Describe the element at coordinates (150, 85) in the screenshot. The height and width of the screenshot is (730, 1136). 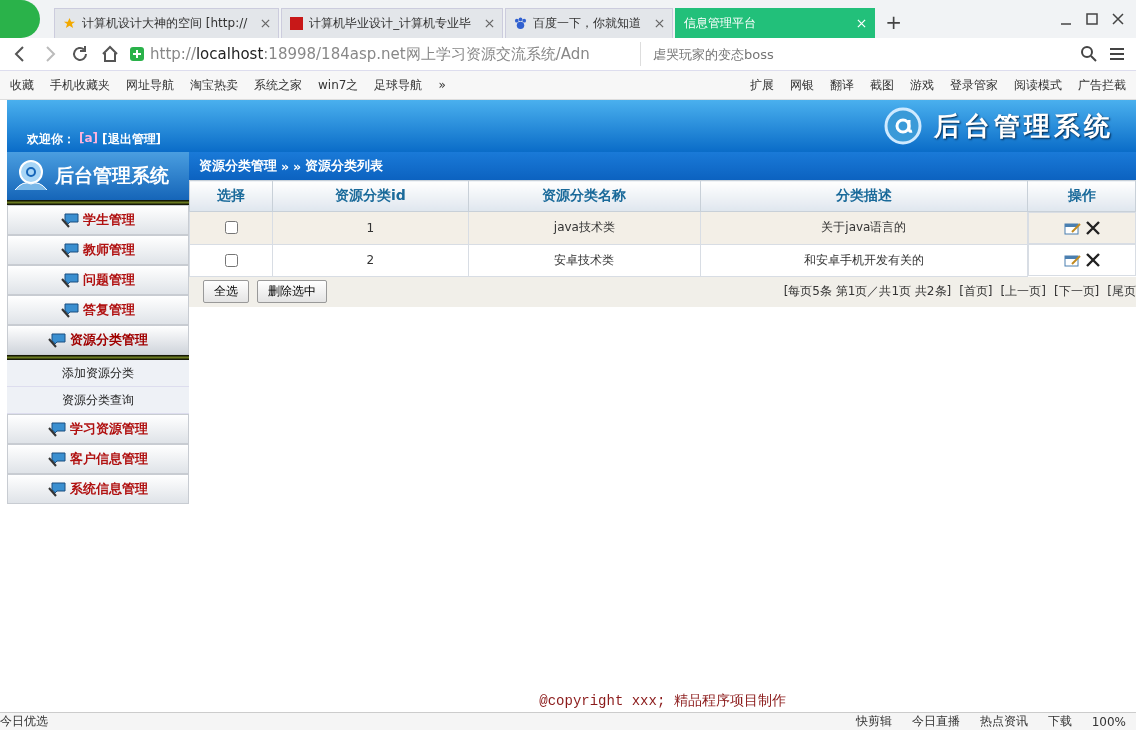
I see `bookmark-link: 网址导航` at that location.